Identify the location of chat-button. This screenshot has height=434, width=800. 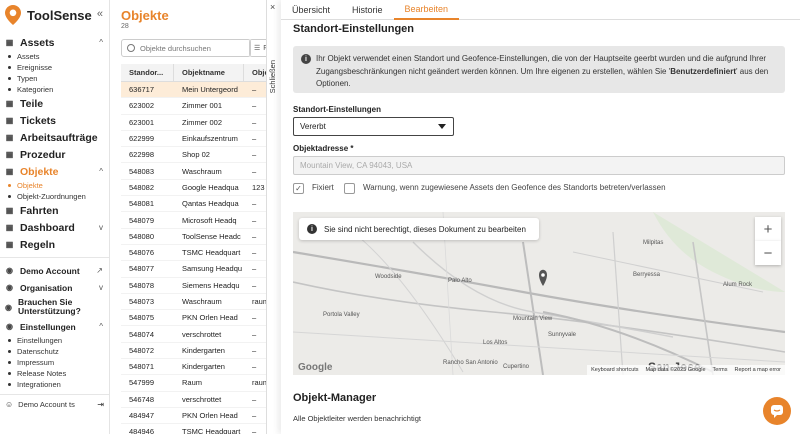
(777, 411).